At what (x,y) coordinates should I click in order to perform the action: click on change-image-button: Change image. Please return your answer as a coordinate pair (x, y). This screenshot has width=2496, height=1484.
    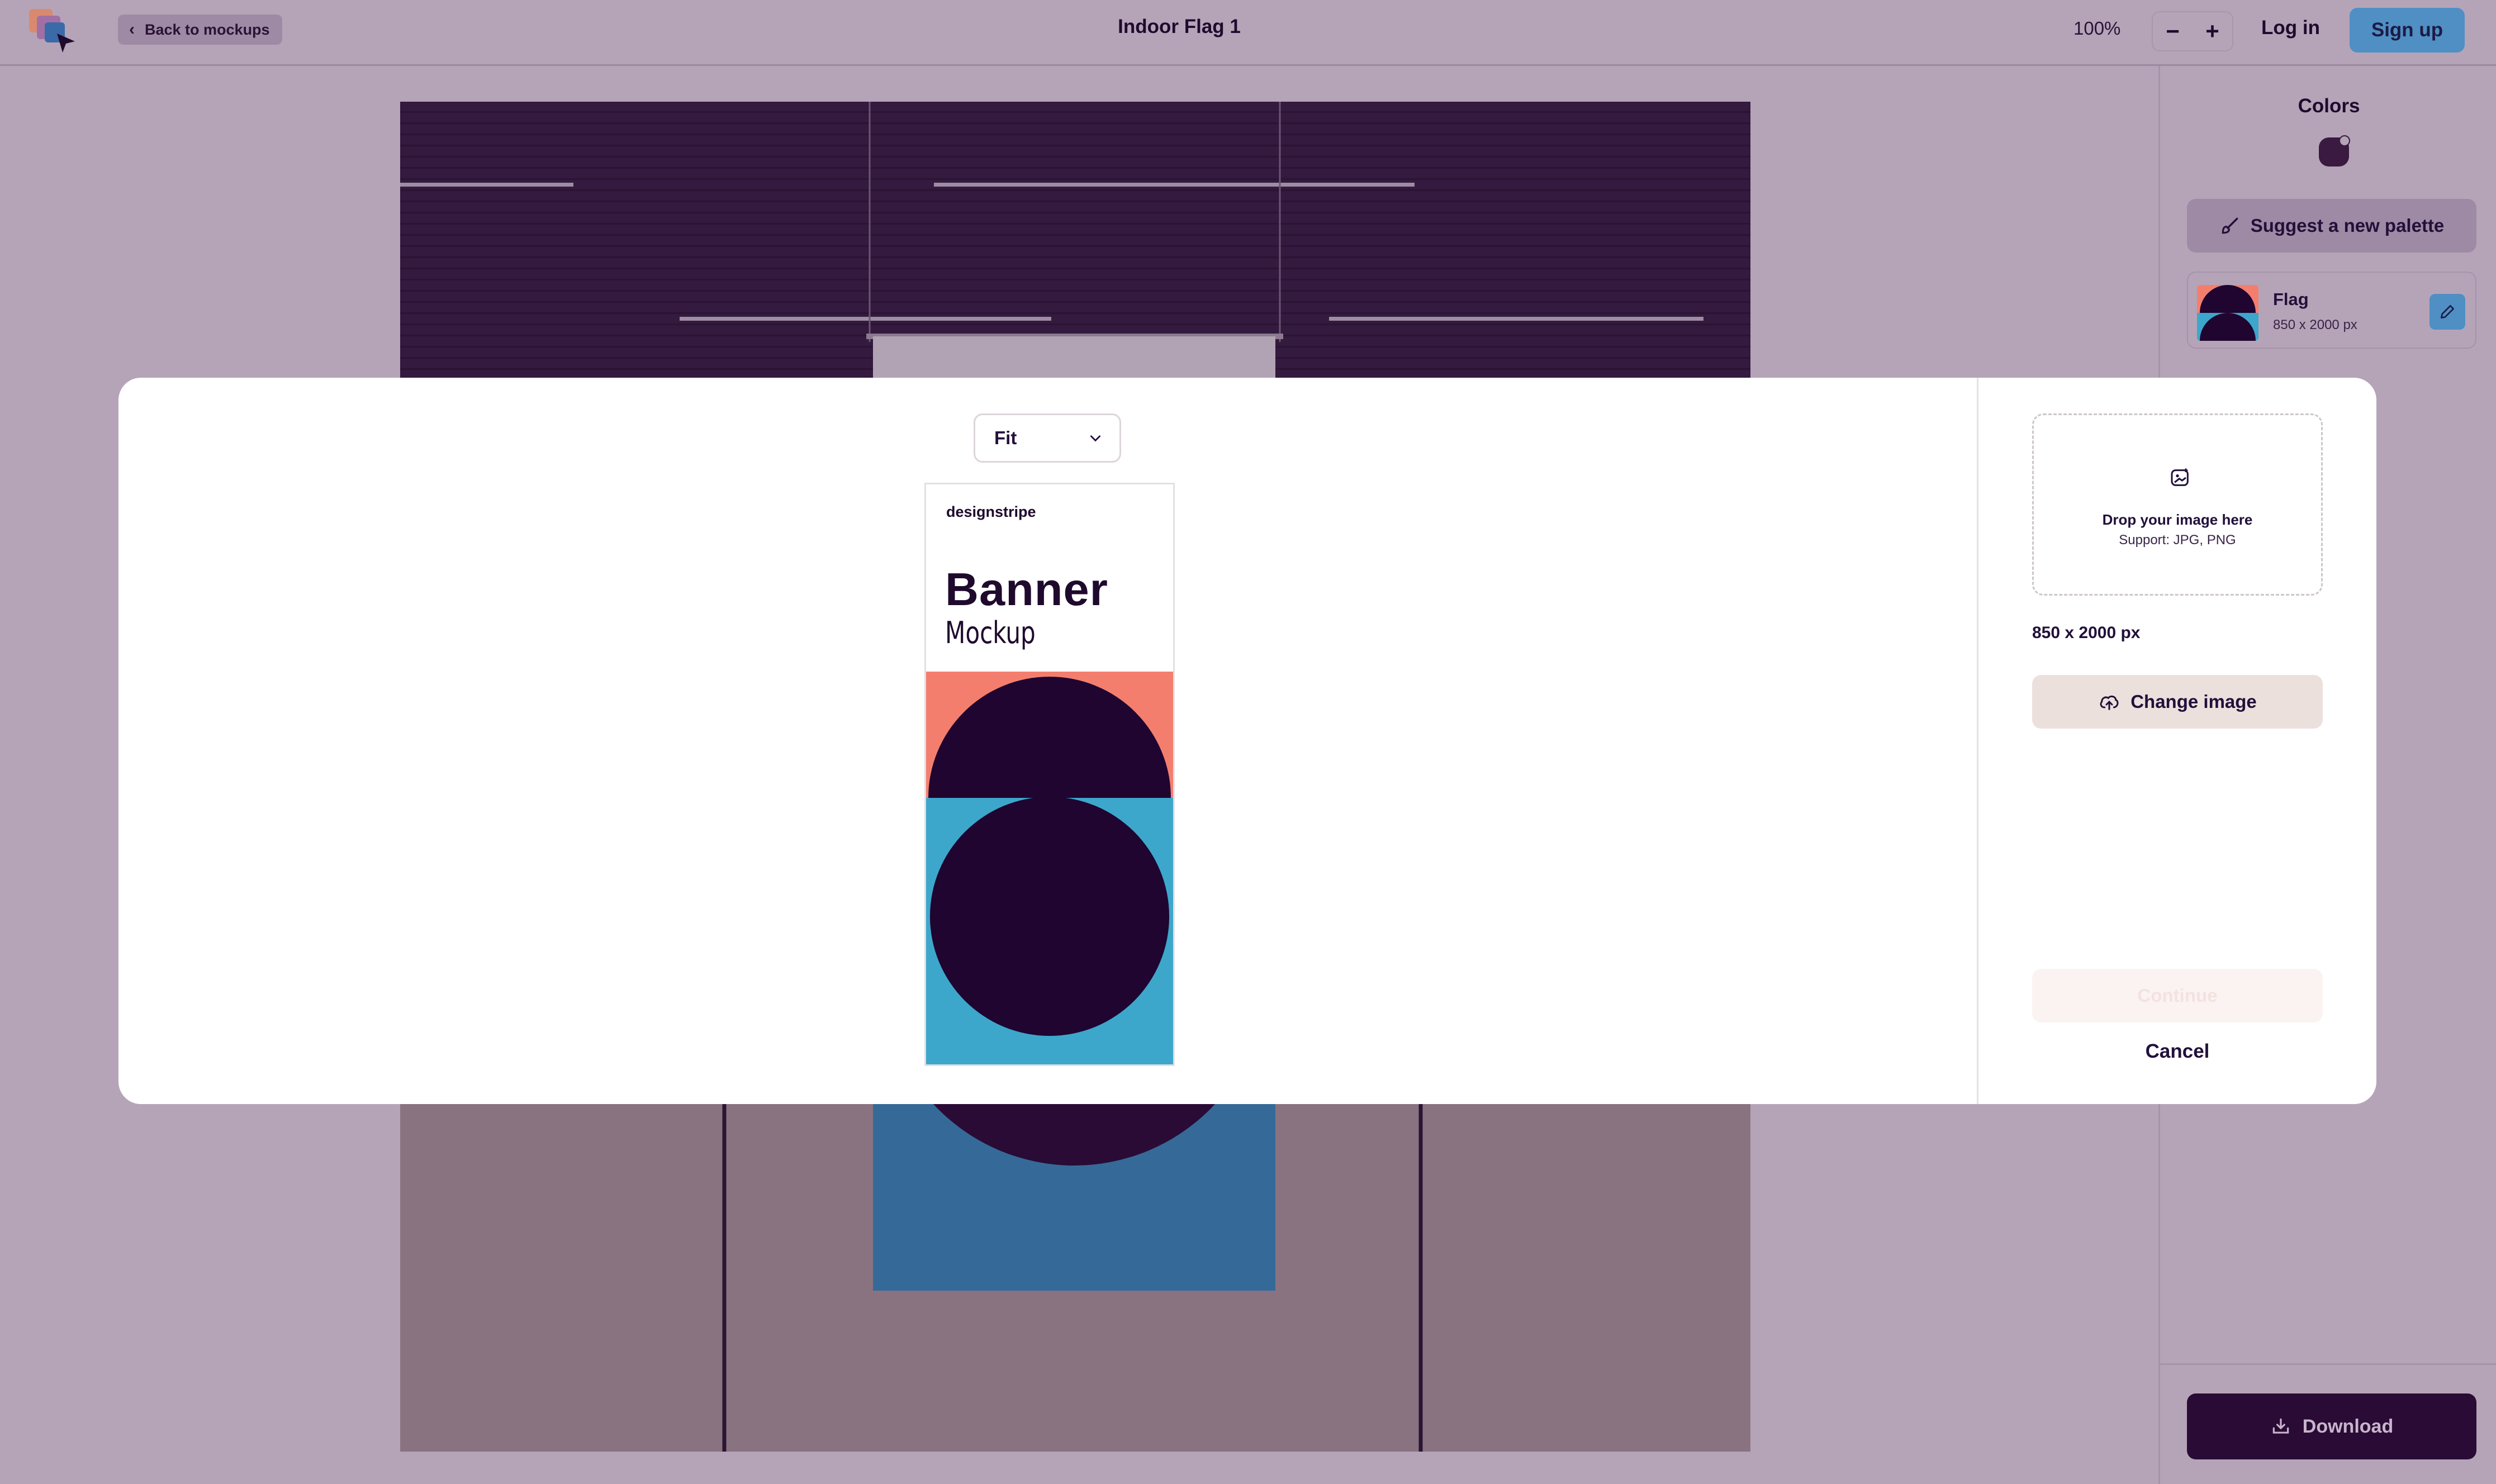
    Looking at the image, I should click on (2177, 702).